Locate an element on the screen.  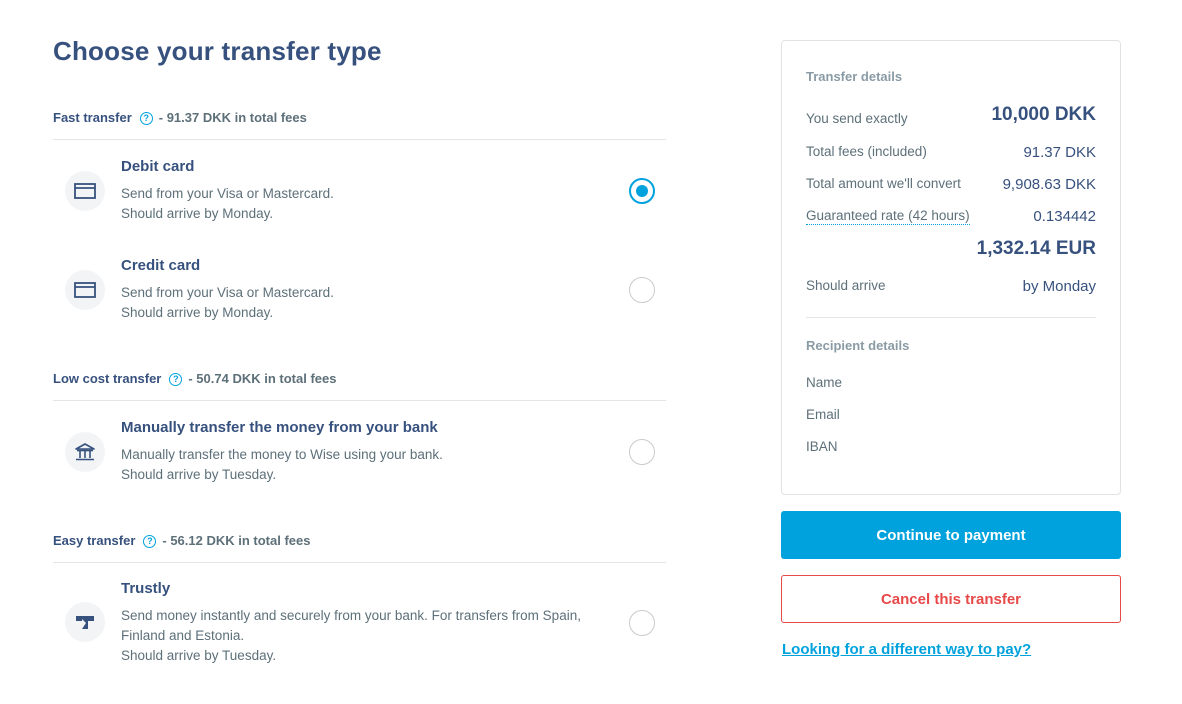
cancel-transfer-button: Cancel this transfer is located at coordinates (951, 599).